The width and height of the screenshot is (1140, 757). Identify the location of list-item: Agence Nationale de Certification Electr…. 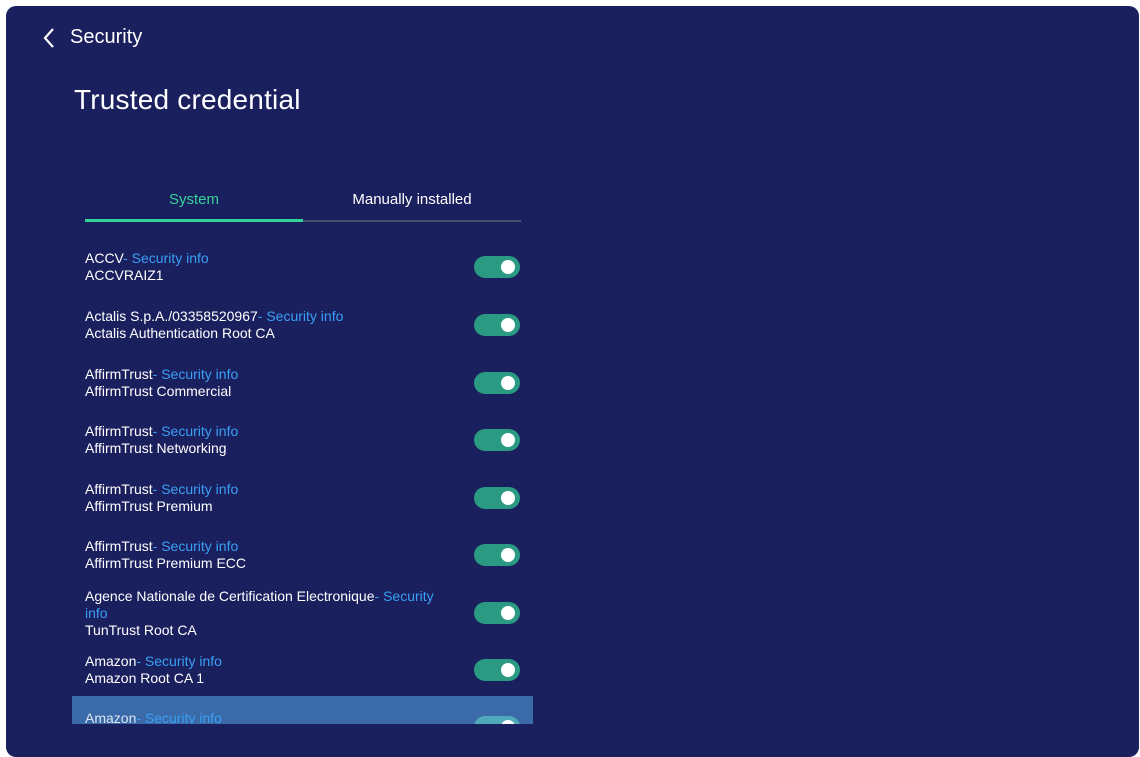
(302, 610).